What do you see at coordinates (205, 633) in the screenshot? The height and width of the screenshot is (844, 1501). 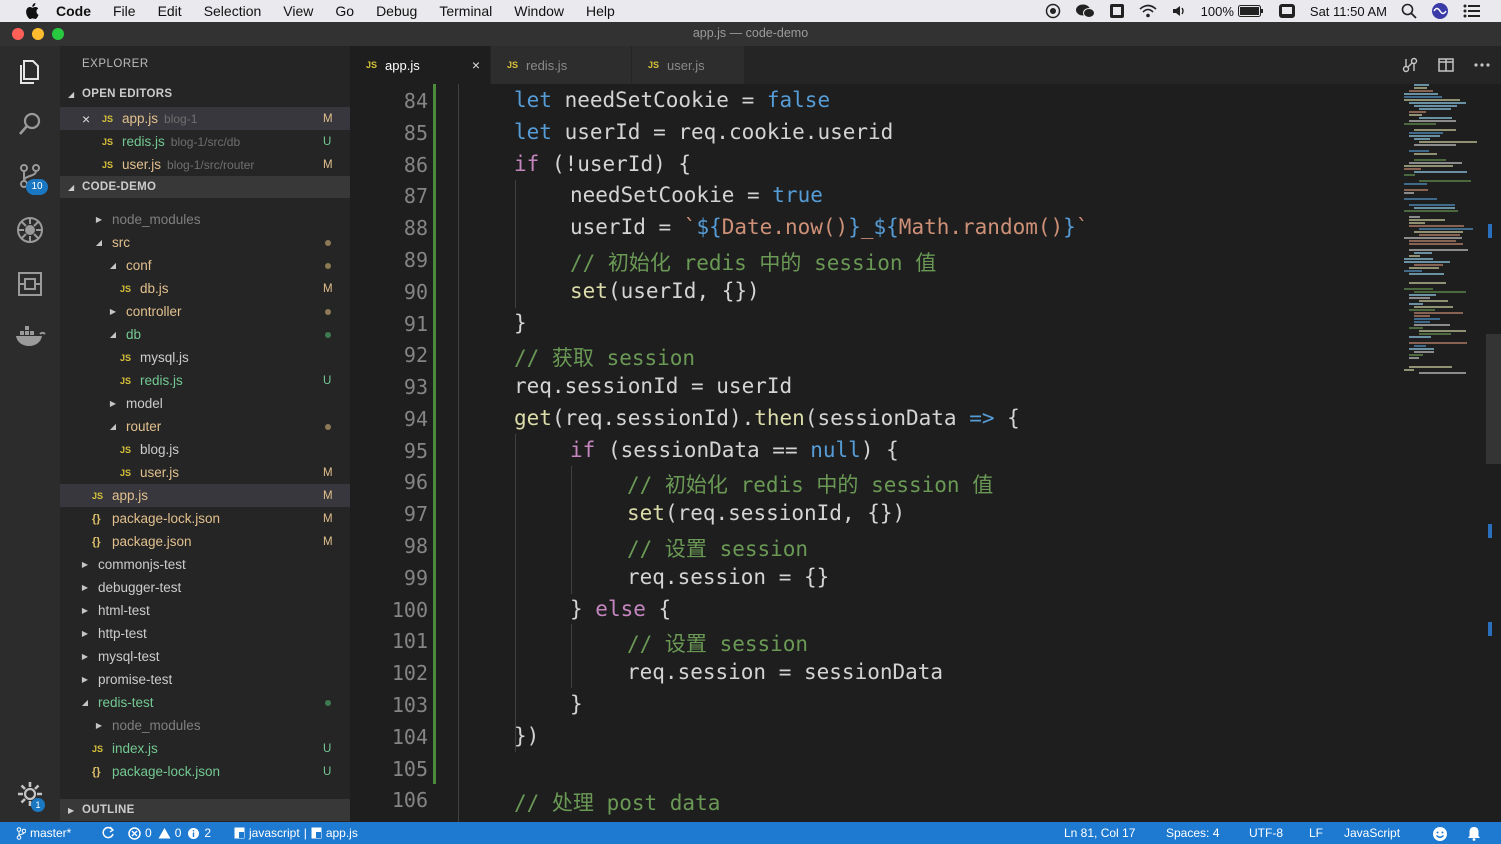 I see `tree-folder: ▶ http-test` at bounding box center [205, 633].